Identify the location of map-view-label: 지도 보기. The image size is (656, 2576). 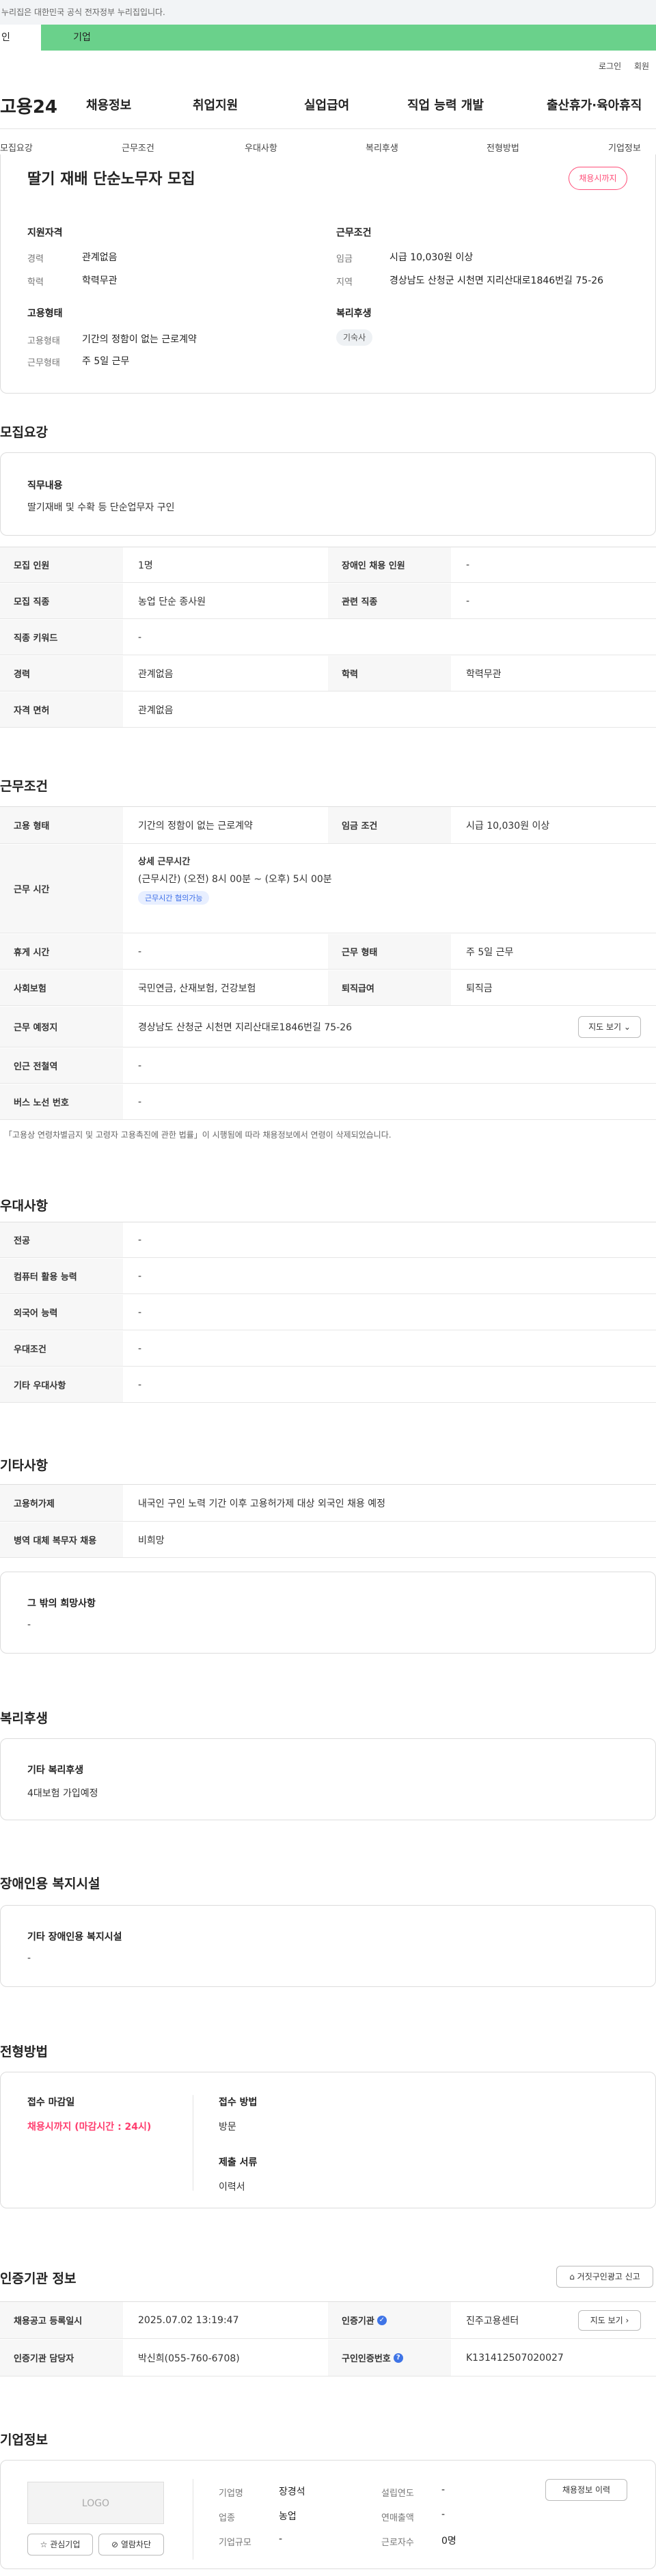
(605, 1027).